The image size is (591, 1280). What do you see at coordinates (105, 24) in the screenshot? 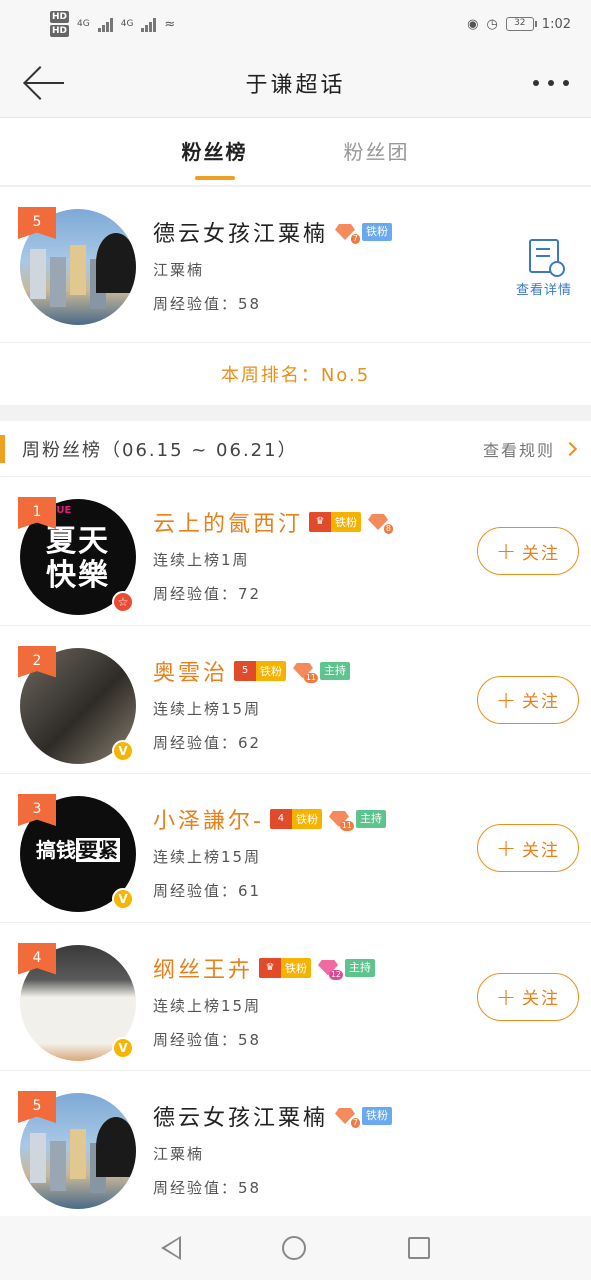
I see `signal-icon` at bounding box center [105, 24].